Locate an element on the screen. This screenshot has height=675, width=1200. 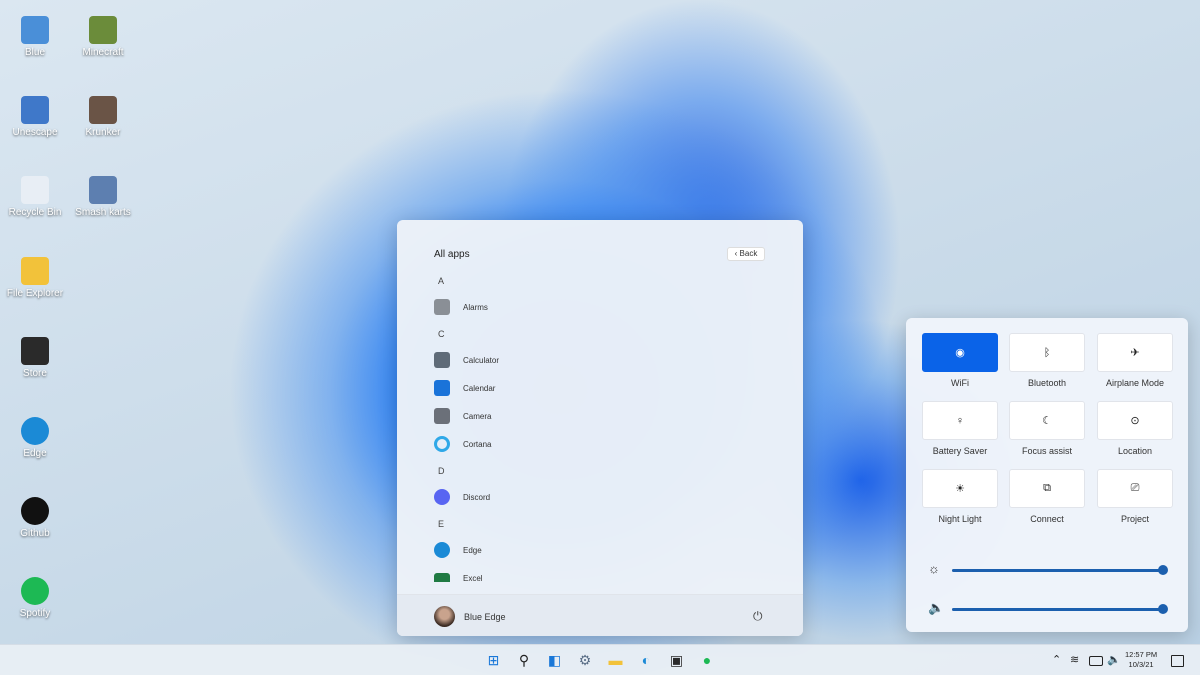
github-icon is located at coordinates (35, 511).